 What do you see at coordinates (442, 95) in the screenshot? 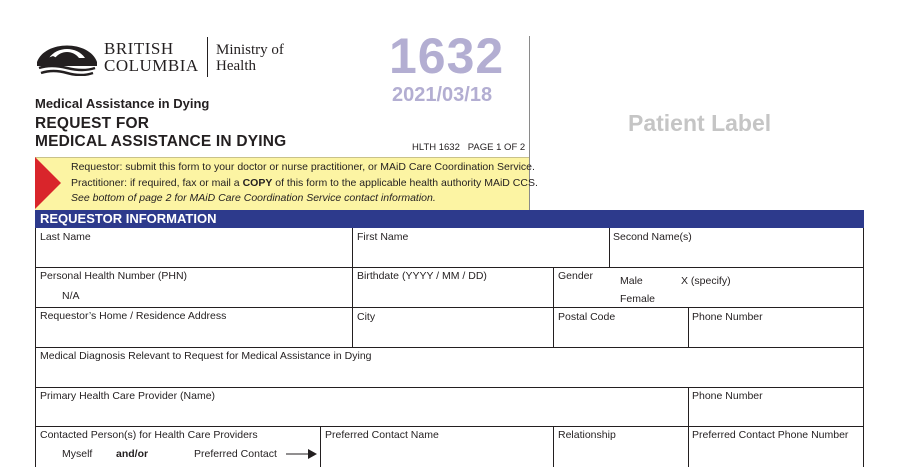
I see `form-date: 2021/03/18` at bounding box center [442, 95].